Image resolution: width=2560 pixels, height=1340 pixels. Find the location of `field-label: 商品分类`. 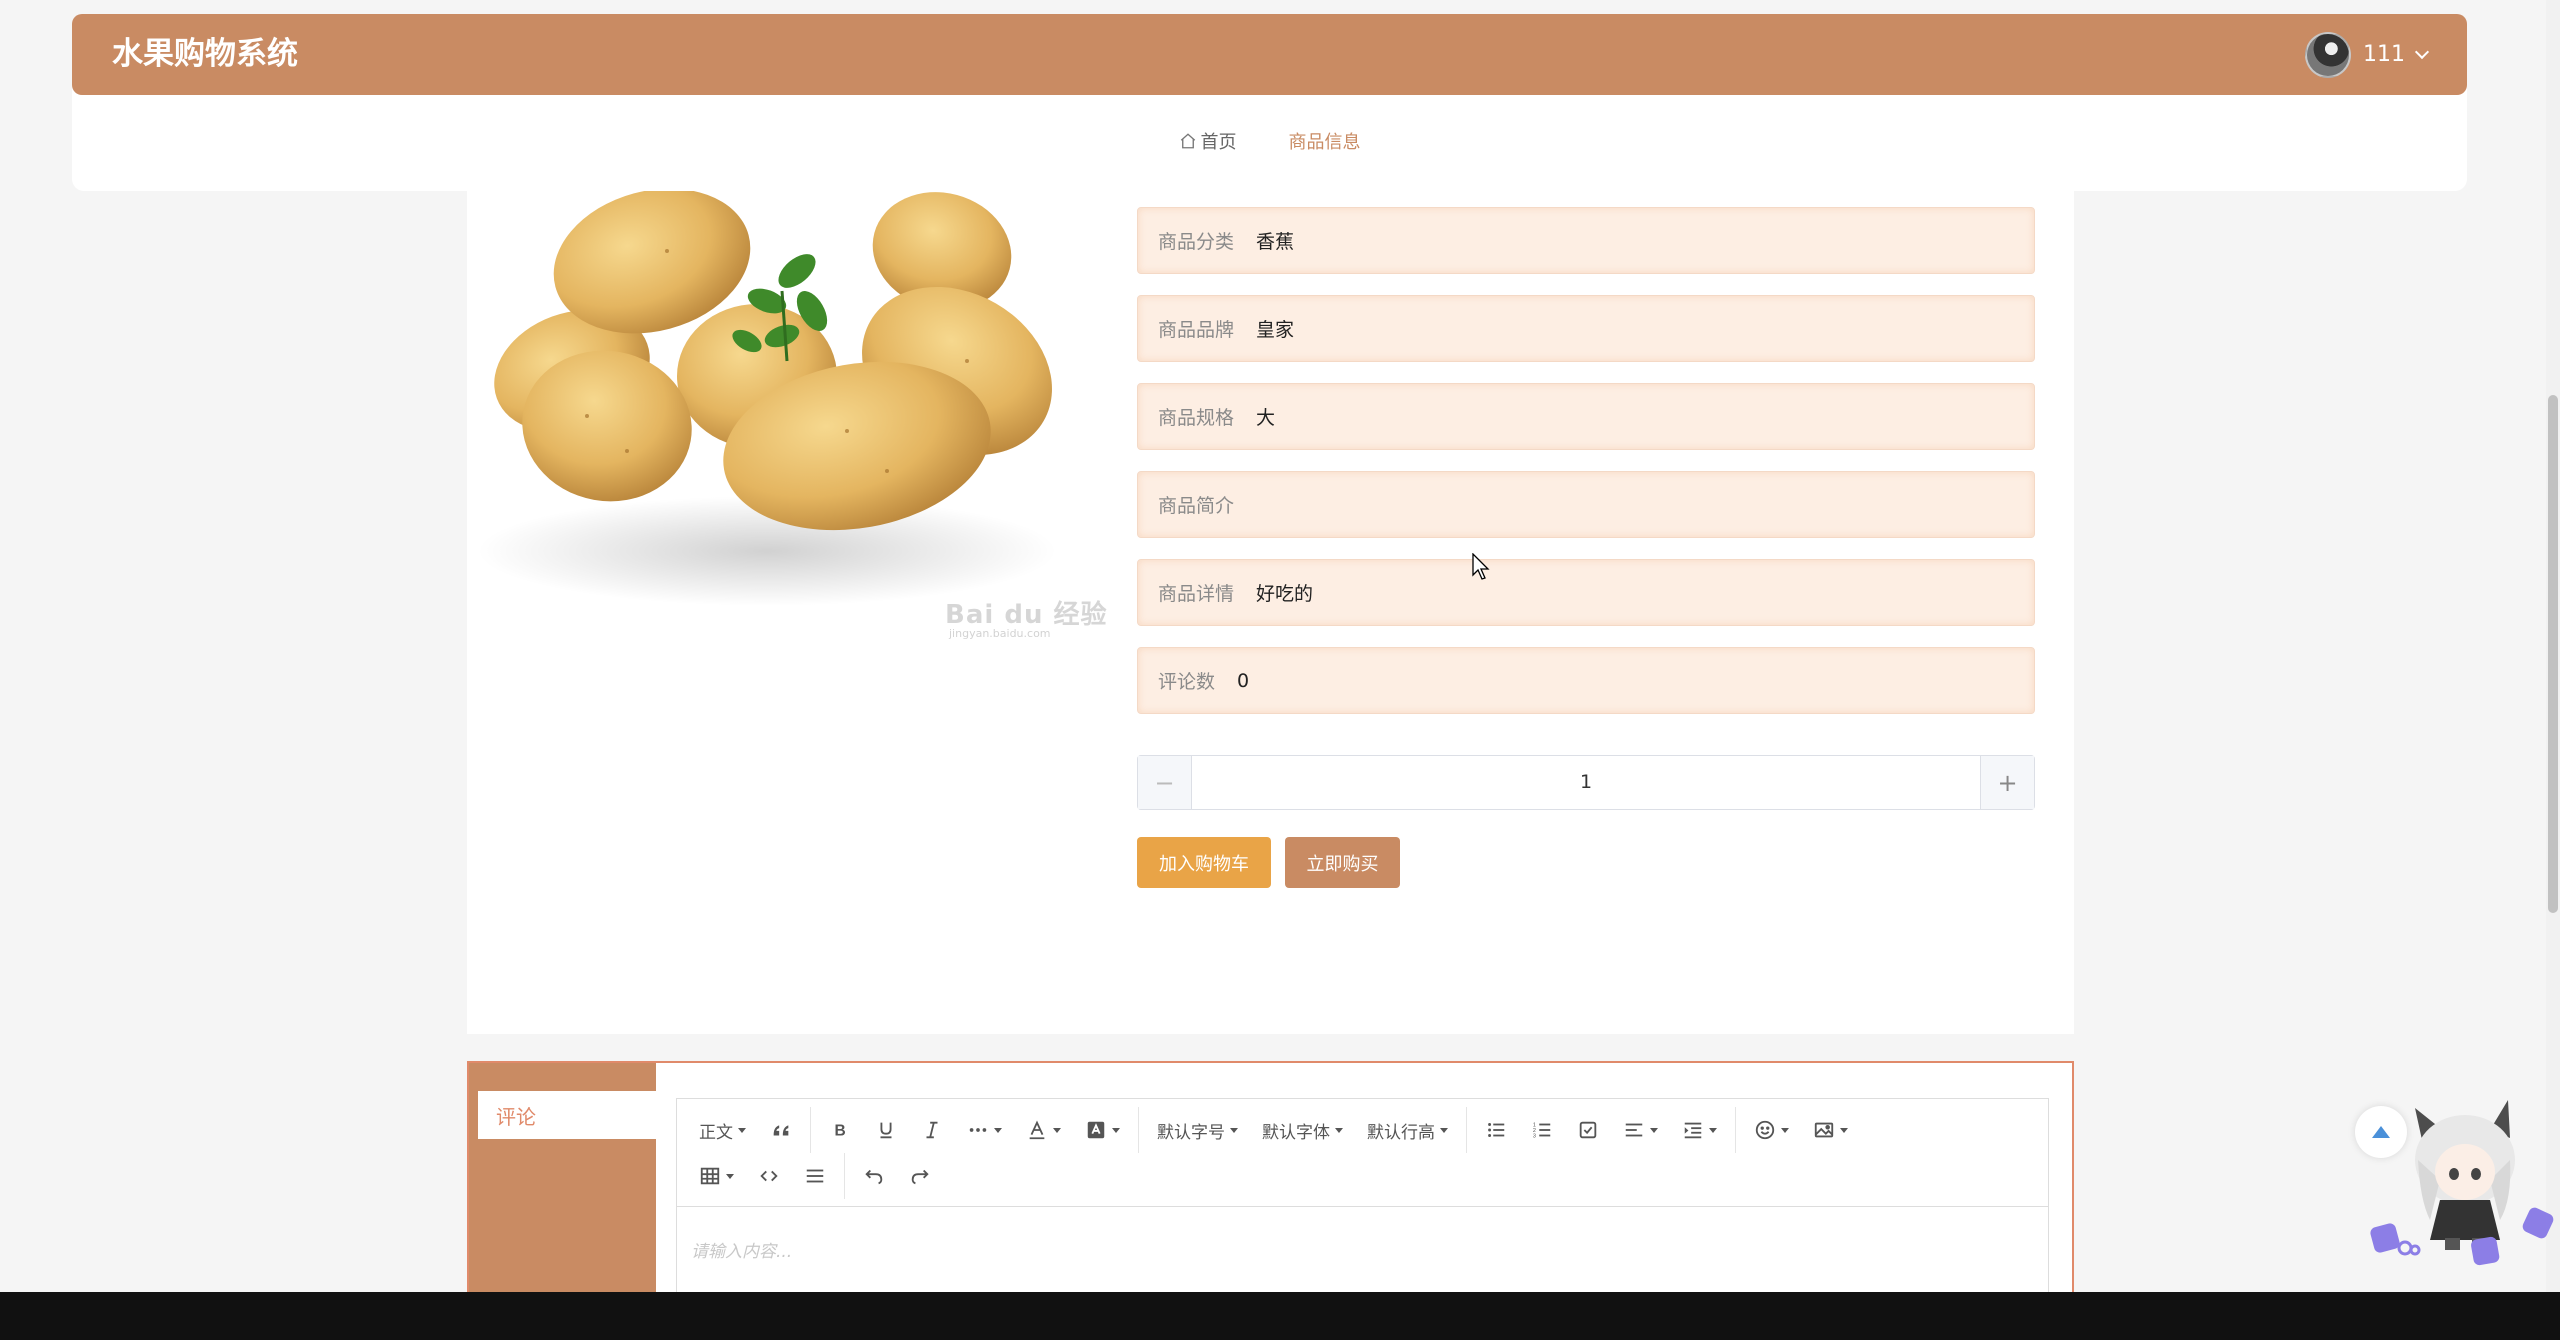

field-label: 商品分类 is located at coordinates (1196, 242).